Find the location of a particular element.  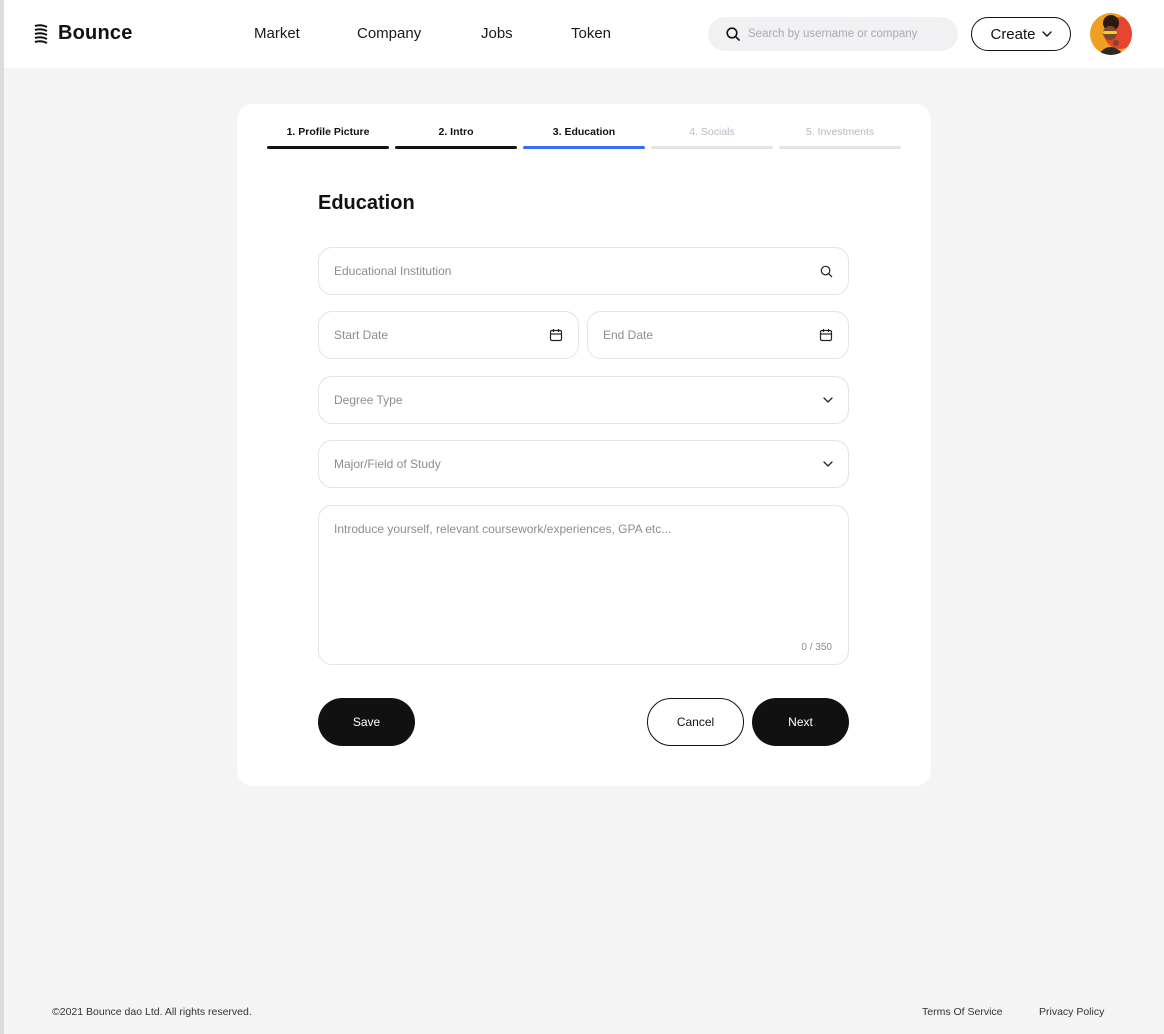

brand-name: Bounce is located at coordinates (95, 33).